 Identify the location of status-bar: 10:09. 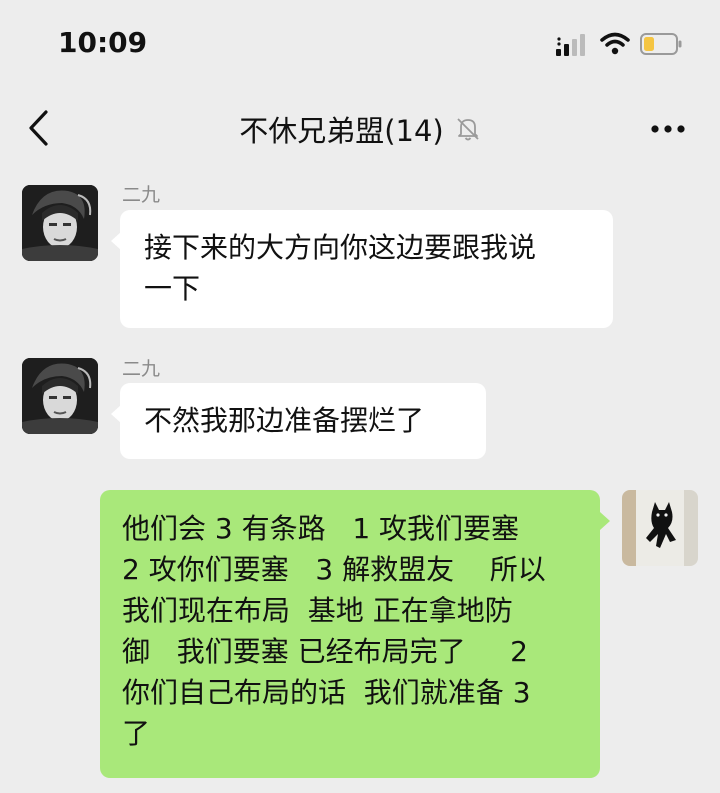
(360, 45).